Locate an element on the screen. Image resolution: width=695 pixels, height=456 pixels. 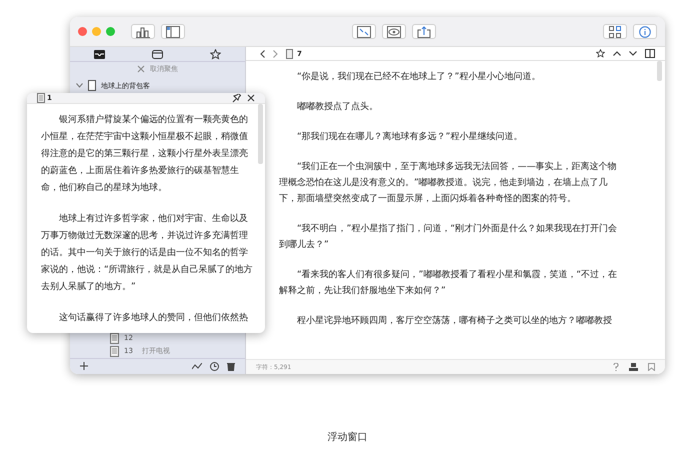
paragraph: 地球上有过许多哲学家，他们对宇宙、生命以及万事万物做过无数深邃的思考，并说过许多充满哲理的话。其中一句关于旅行的话是由一位不知名的哲学家说的，他说：“所谓旅行，就是从自己呆腻了的地方去别人呆腻了的地方。” is located at coordinates (147, 253).